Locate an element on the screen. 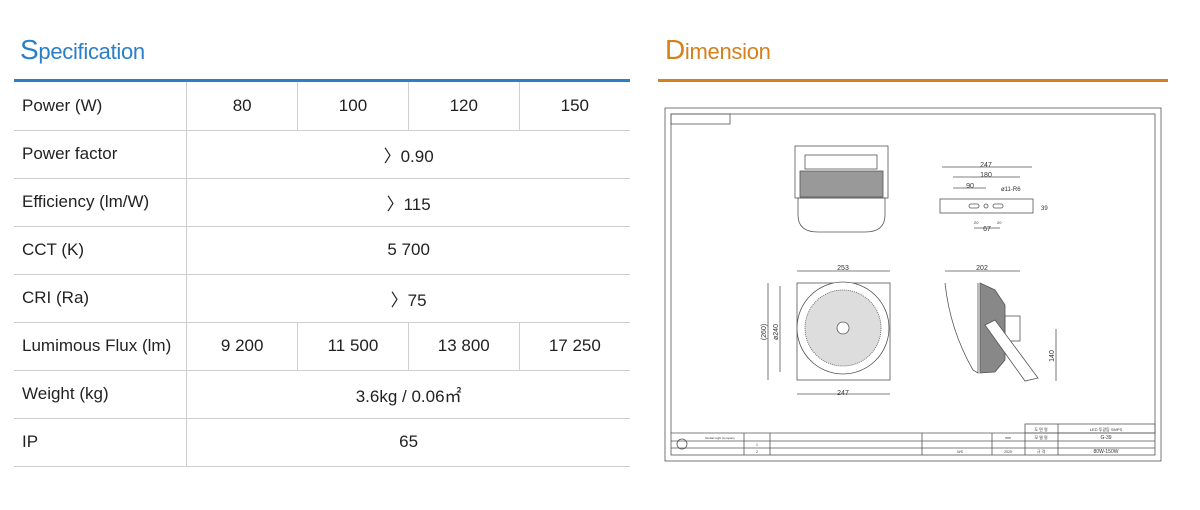 The width and height of the screenshot is (1200, 510). corner-box is located at coordinates (700, 119).